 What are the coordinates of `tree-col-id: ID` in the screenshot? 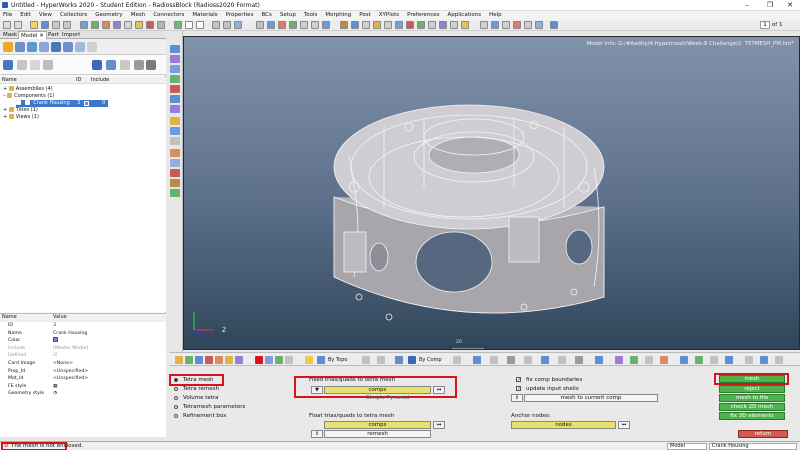 It's located at (78, 80).